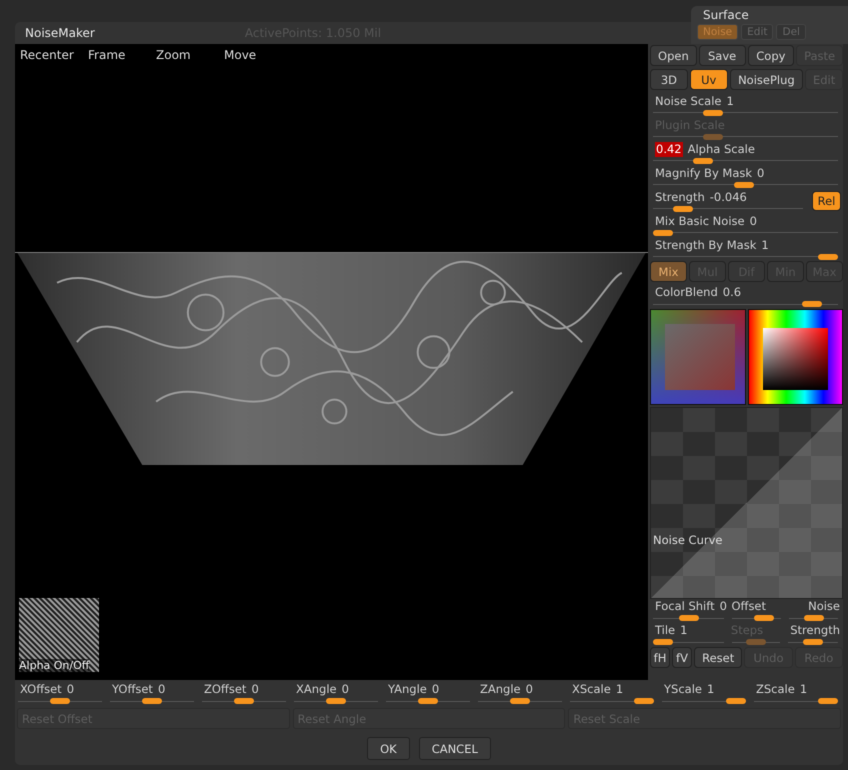 This screenshot has width=848, height=770. I want to click on slider-label: Alpha Scale, so click(721, 149).